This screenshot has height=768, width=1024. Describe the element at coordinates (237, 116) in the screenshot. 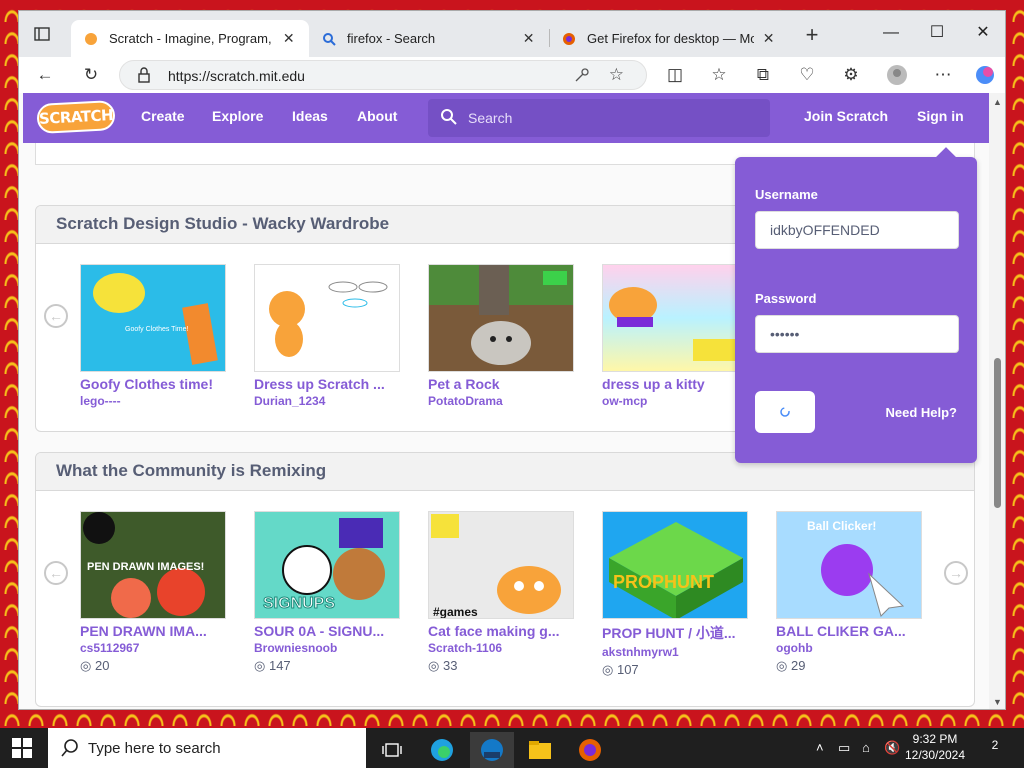

I see `nav-explore: Explore` at that location.